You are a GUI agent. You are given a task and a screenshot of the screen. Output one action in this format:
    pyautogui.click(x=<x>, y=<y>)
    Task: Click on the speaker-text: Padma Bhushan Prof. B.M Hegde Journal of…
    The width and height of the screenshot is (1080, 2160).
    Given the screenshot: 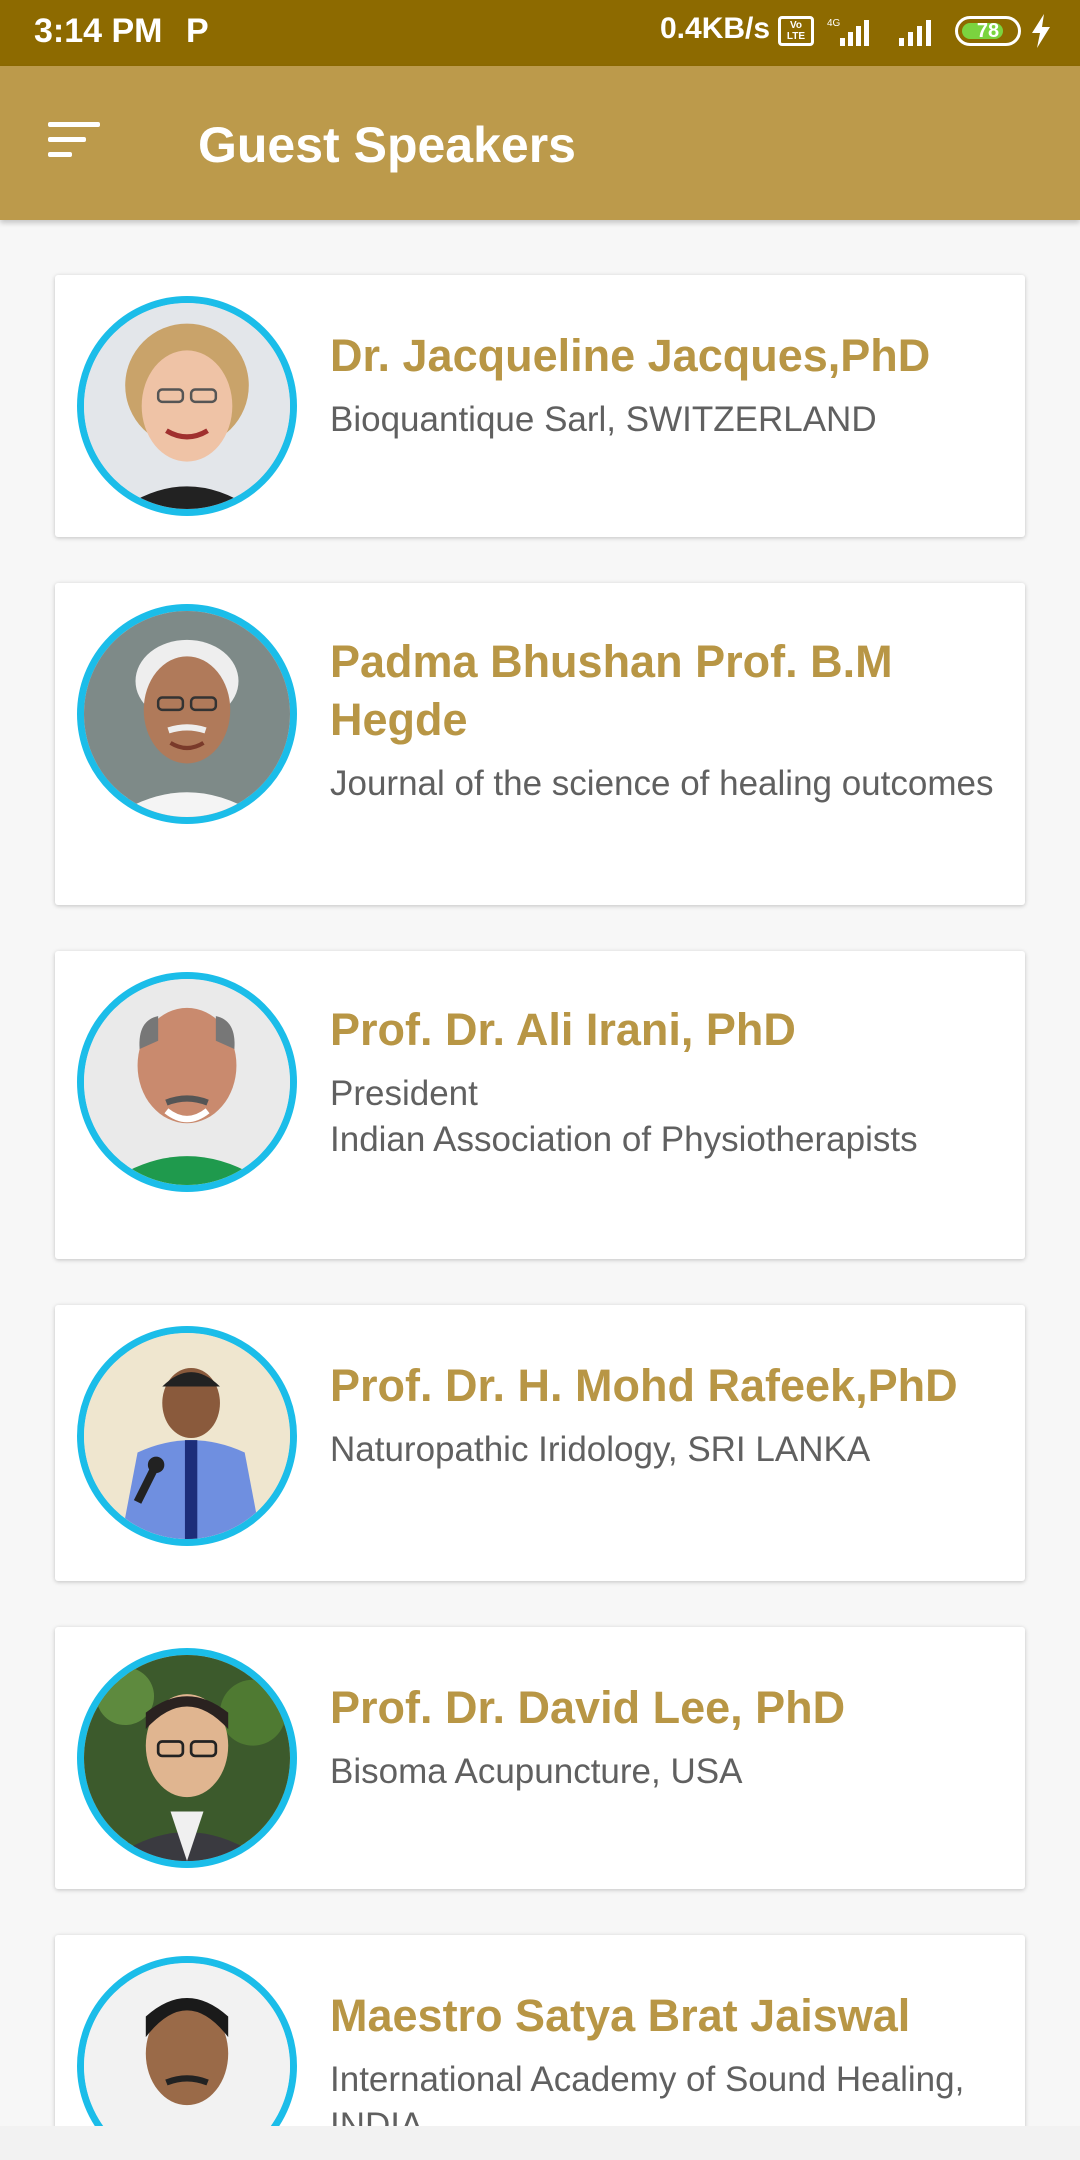 What is the action you would take?
    pyautogui.click(x=665, y=720)
    